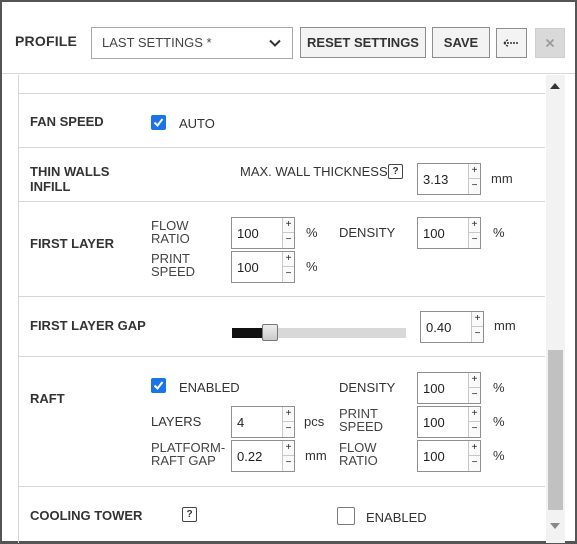 The width and height of the screenshot is (577, 544). Describe the element at coordinates (263, 456) in the screenshot. I see `raft-gap-input: 0.22 + −` at that location.